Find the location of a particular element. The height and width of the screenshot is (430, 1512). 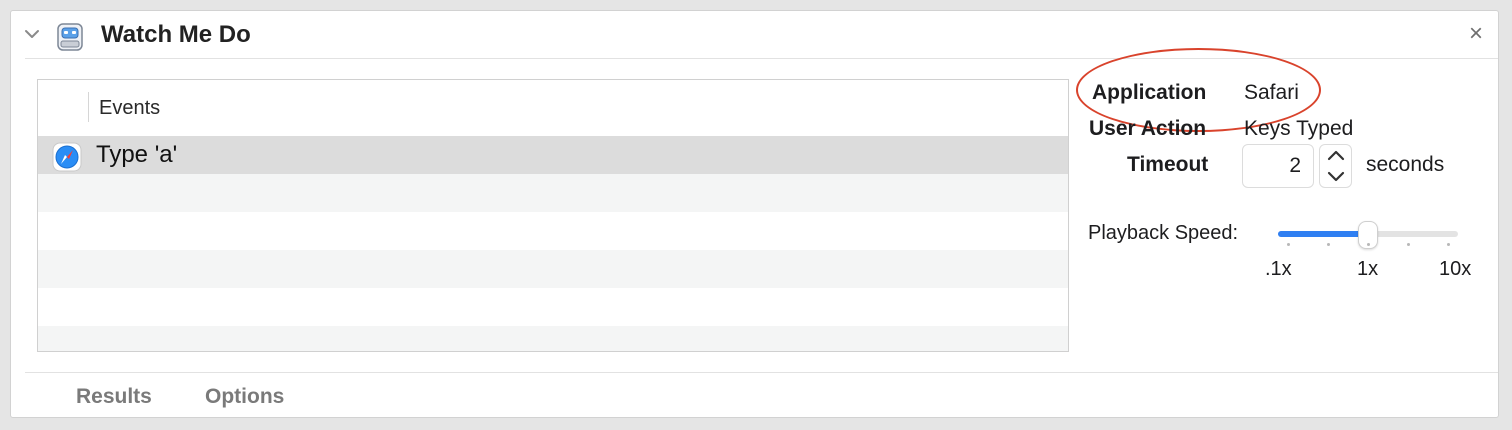

column-separator is located at coordinates (88, 107).